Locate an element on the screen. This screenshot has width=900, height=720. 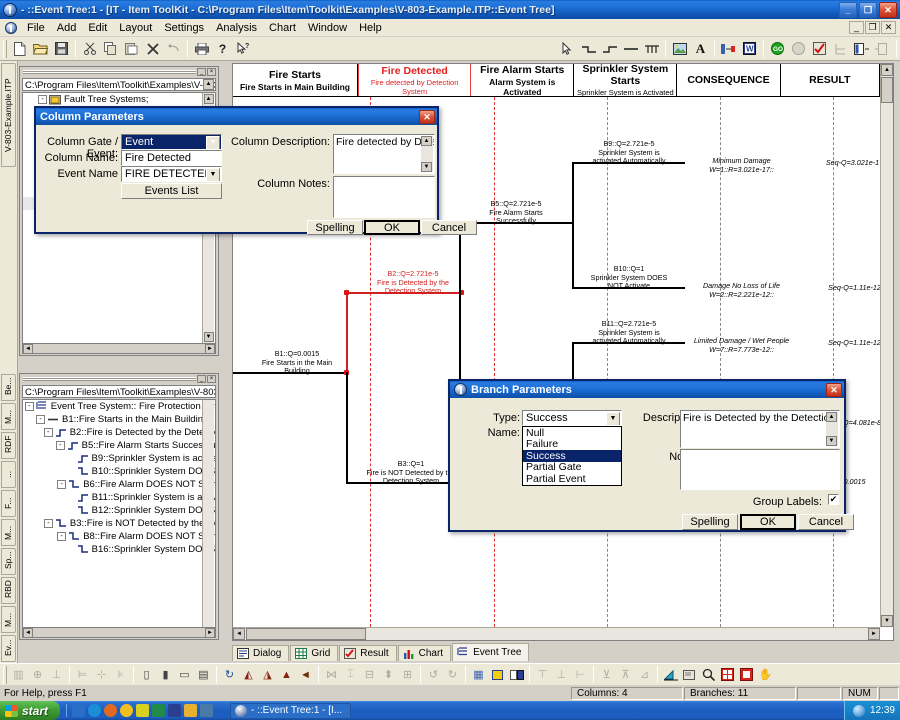
branch-type-option: Null is located at coordinates (572, 433).